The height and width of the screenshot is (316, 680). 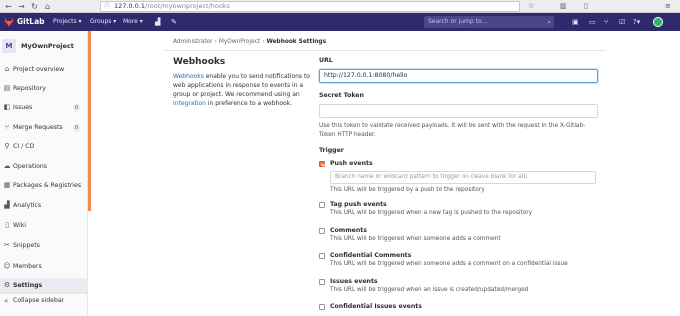 What do you see at coordinates (44, 89) in the screenshot?
I see `sidebar-item-repository: ▤ Repository` at bounding box center [44, 89].